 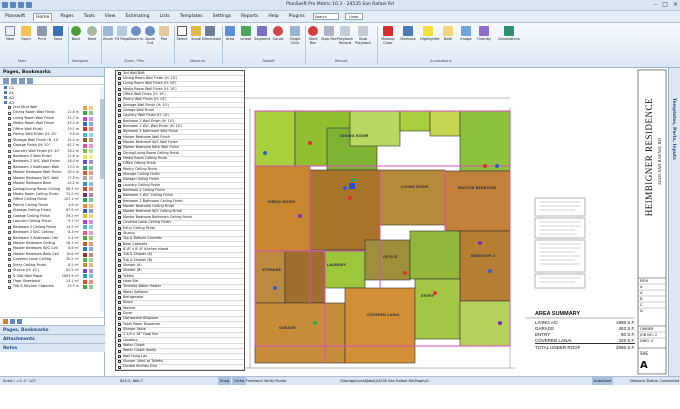 What do you see at coordinates (275, 381) in the screenshot?
I see `verify-points-toggle: Verify Points` at bounding box center [275, 381].